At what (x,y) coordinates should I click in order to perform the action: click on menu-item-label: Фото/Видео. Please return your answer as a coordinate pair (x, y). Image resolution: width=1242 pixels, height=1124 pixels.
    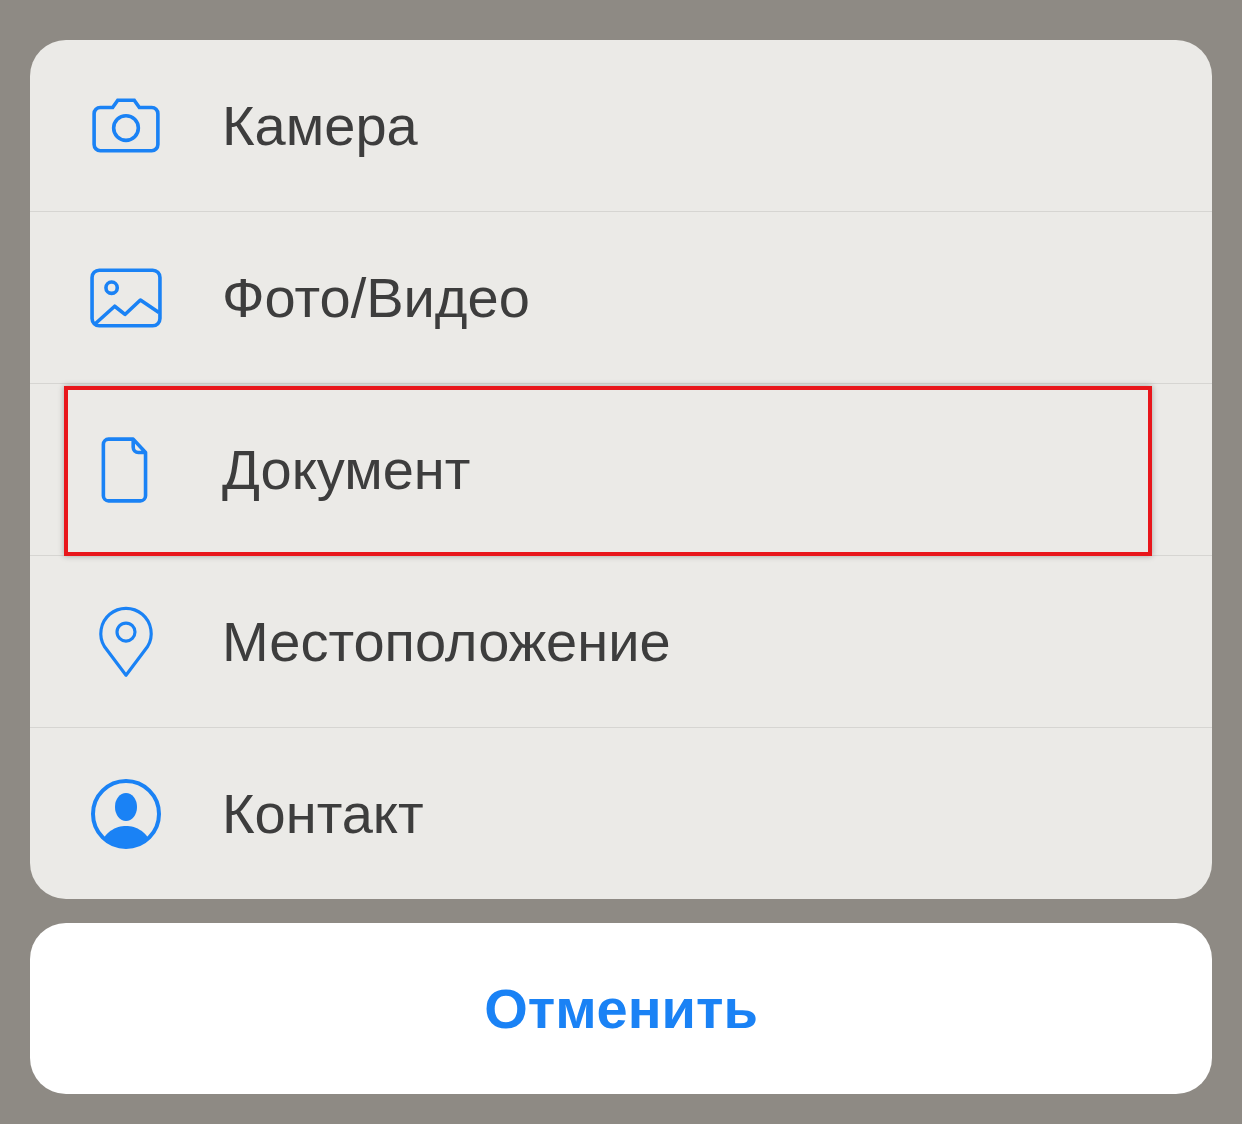
    Looking at the image, I should click on (376, 297).